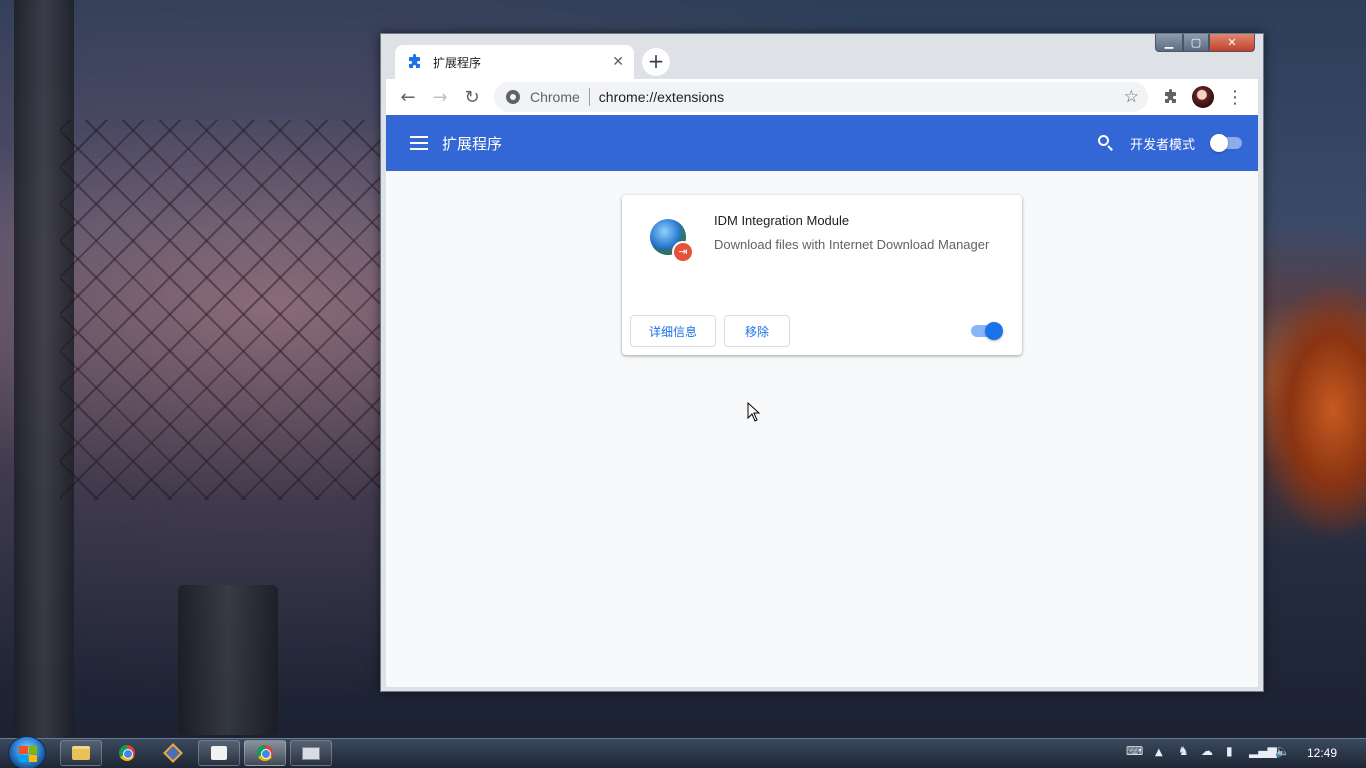  Describe the element at coordinates (1229, 751) in the screenshot. I see `battery-icon: ▮` at that location.